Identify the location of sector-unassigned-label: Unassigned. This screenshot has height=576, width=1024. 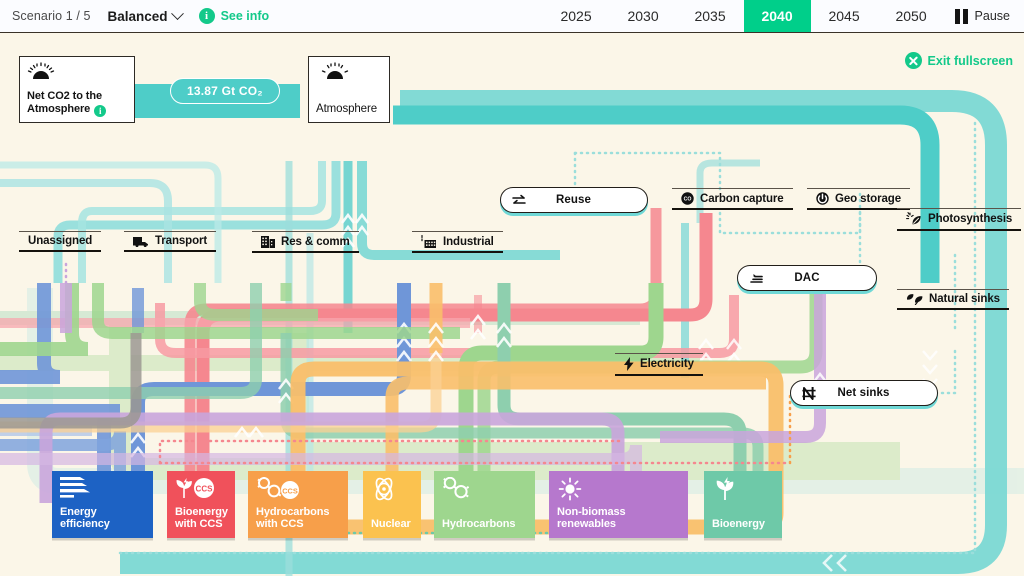
(60, 241).